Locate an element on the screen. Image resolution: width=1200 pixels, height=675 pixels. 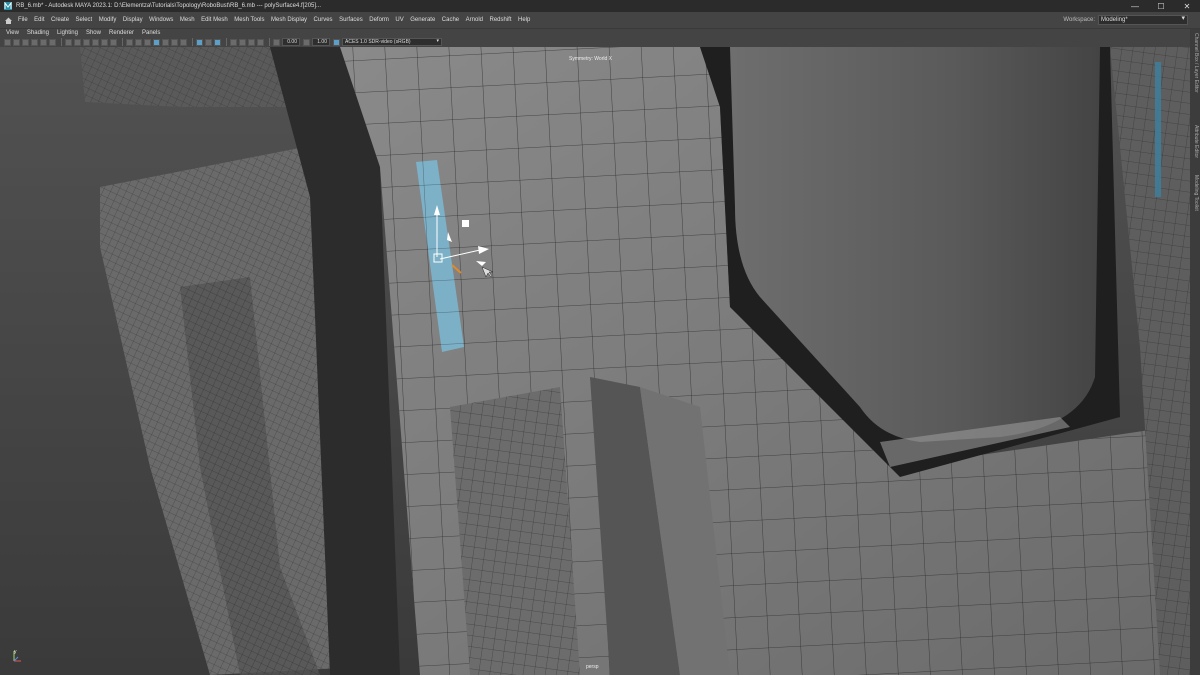
ambient-occlusion-icon is located at coordinates (233, 42).